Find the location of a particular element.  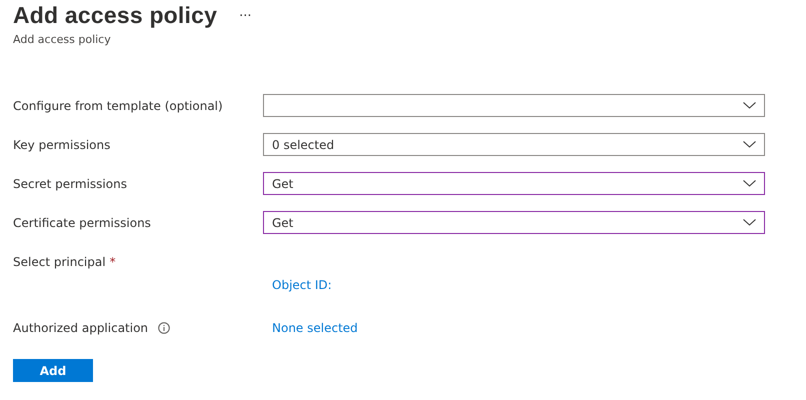

info-icon is located at coordinates (164, 328).